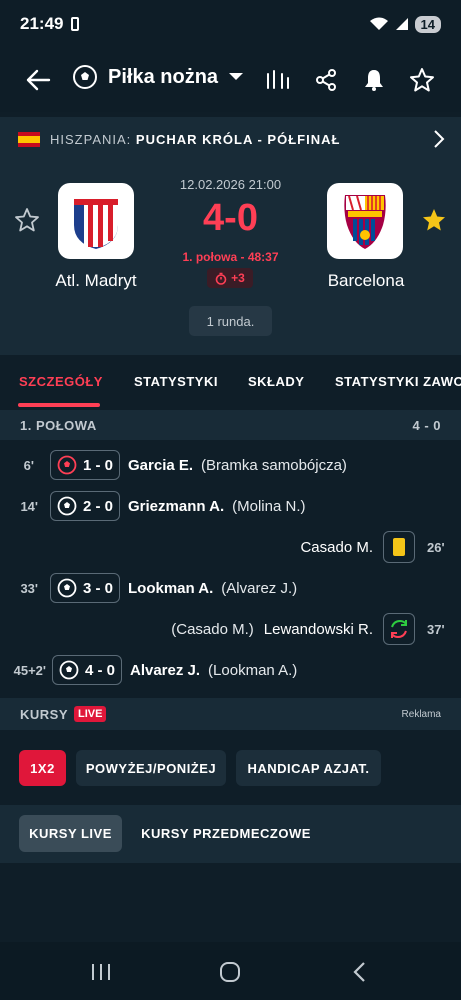  Describe the element at coordinates (176, 506) in the screenshot. I see `event-player: Griezmann A.` at that location.